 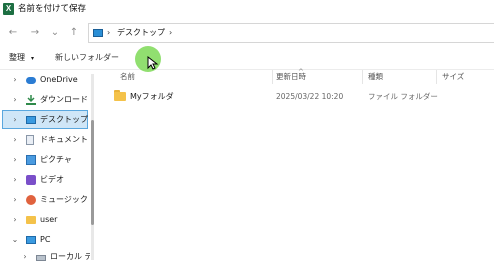 What do you see at coordinates (35, 33) in the screenshot?
I see `forward-arrow-icon: →` at bounding box center [35, 33].